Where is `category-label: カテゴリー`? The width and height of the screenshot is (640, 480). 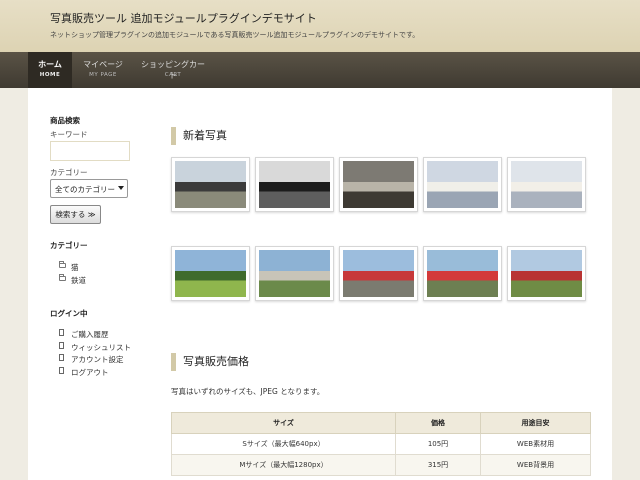 category-label: カテゴリー is located at coordinates (69, 172).